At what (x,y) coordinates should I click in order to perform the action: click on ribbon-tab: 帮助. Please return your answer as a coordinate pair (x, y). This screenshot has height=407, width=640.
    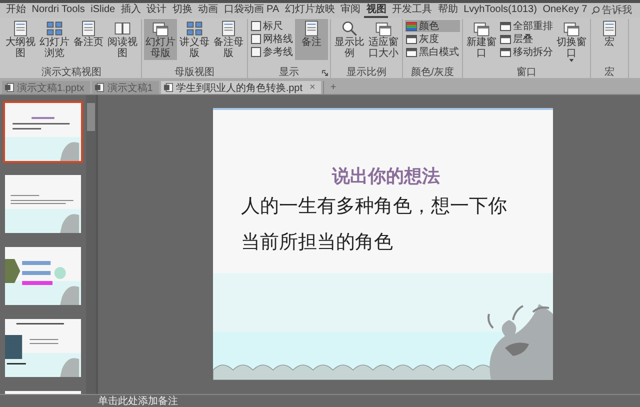
    Looking at the image, I should click on (448, 10).